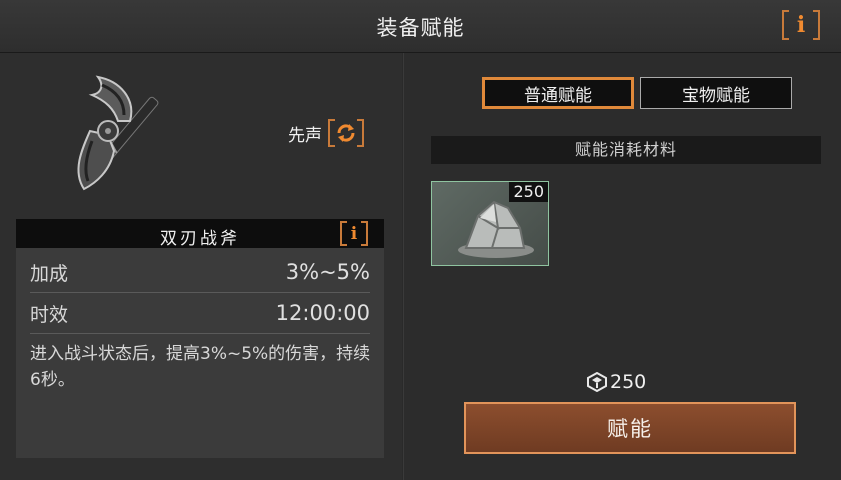  Describe the element at coordinates (200, 313) in the screenshot. I see `stat-row-duration: 时效 12:00:00` at that location.